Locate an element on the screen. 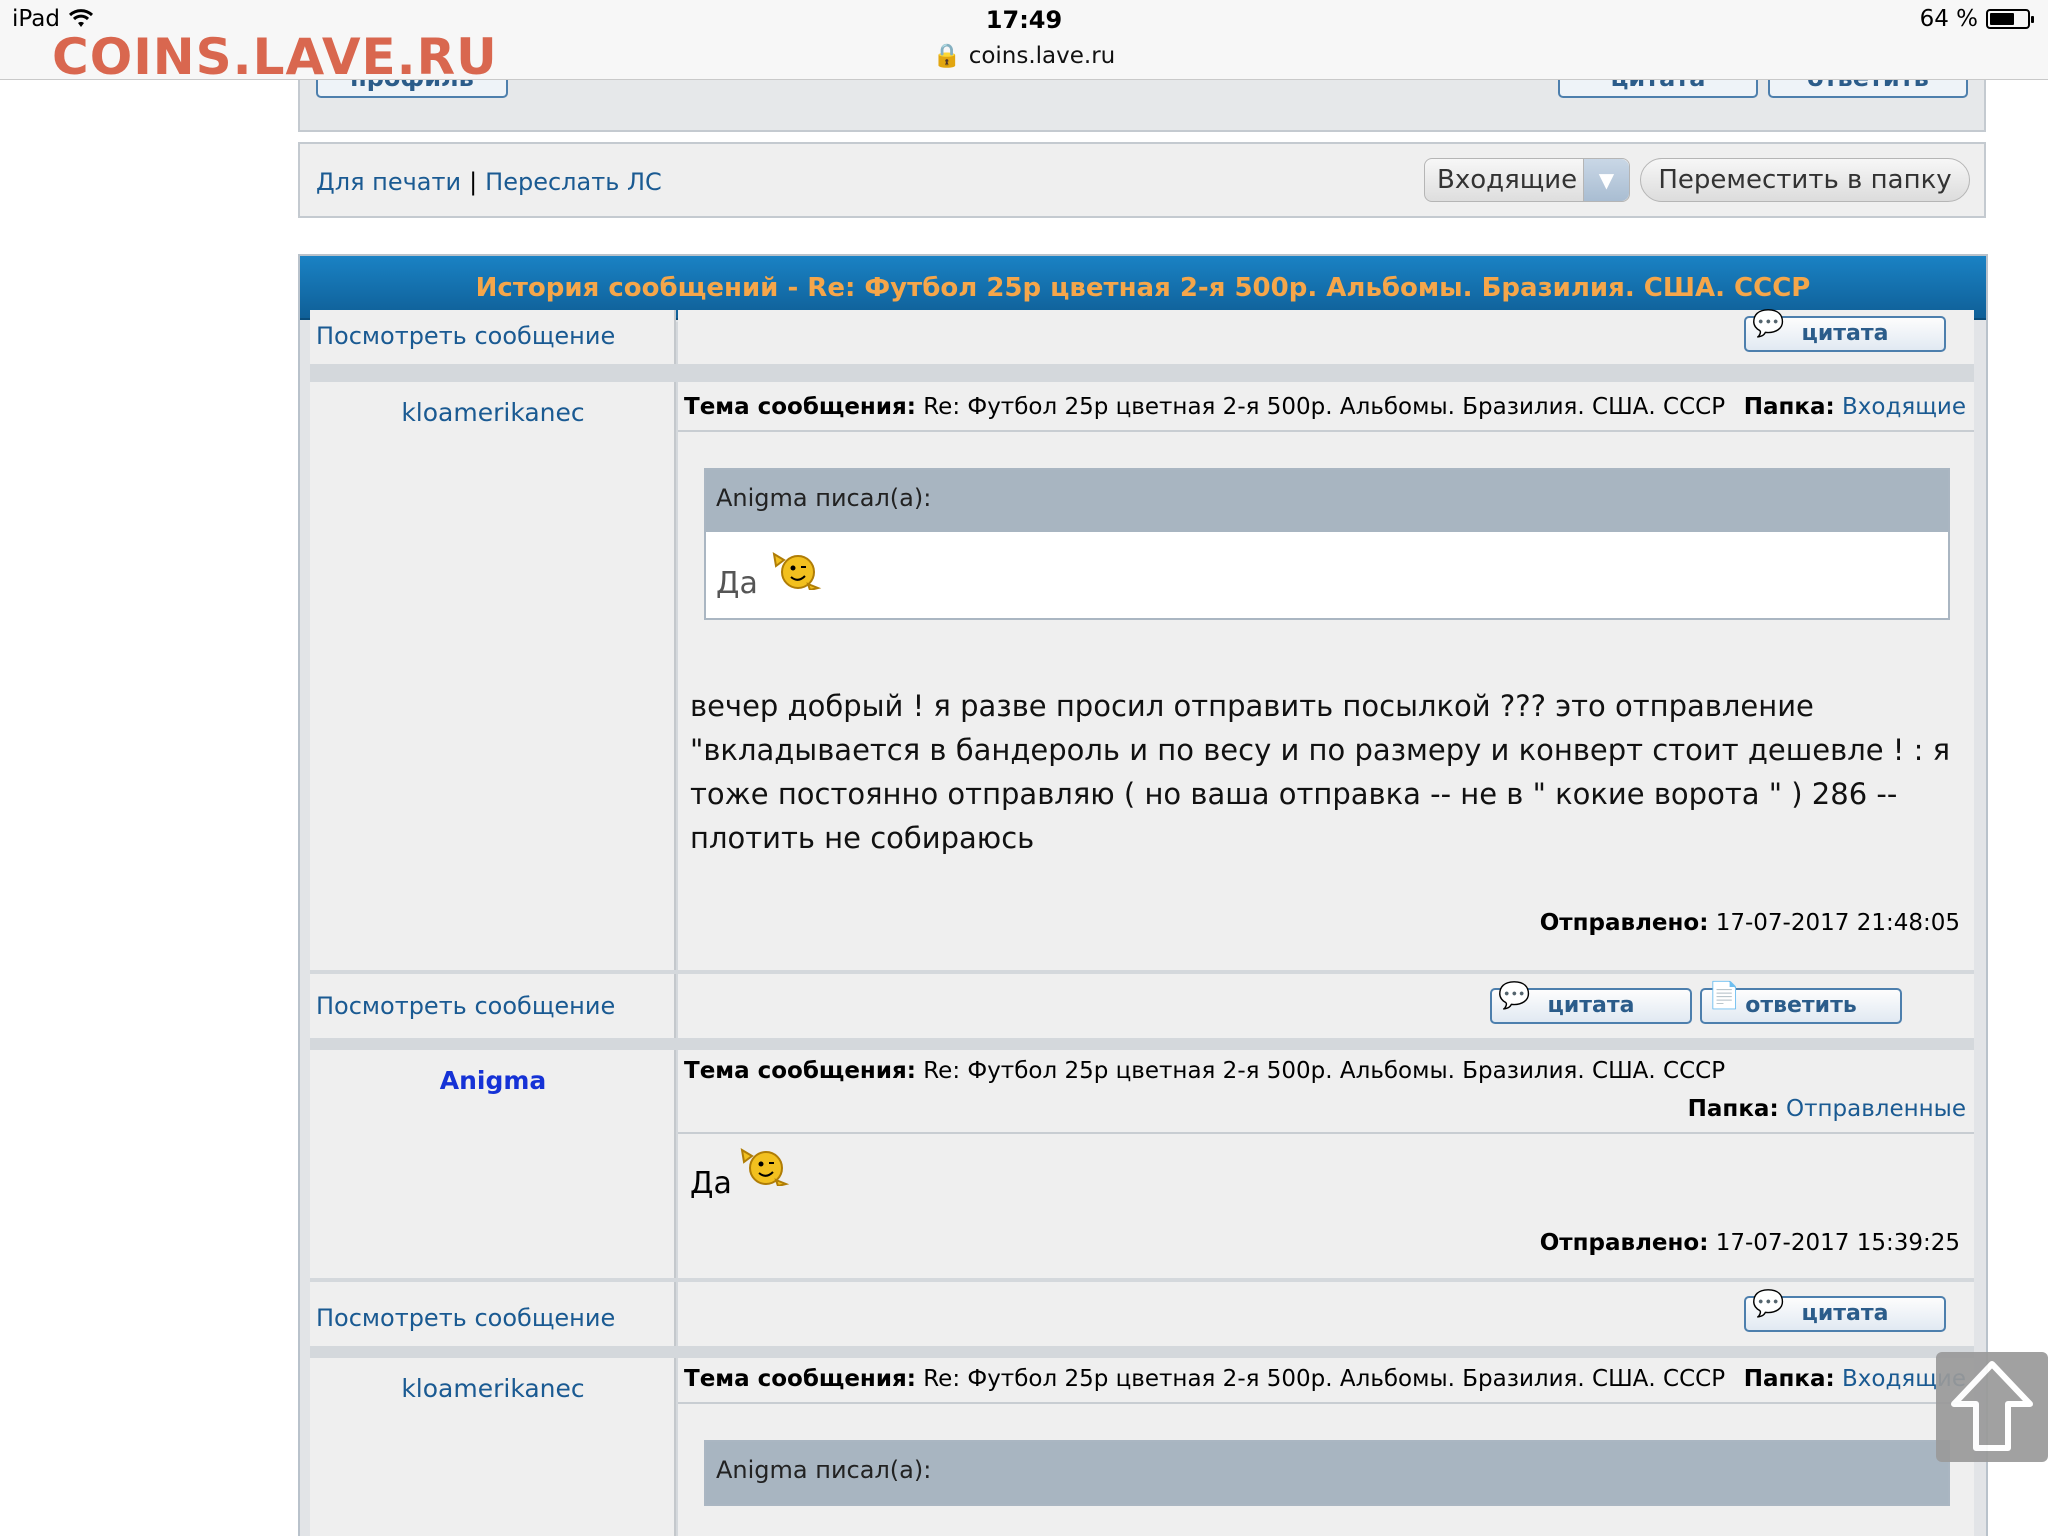 The image size is (2048, 1536). print-link: Для печати is located at coordinates (388, 182).